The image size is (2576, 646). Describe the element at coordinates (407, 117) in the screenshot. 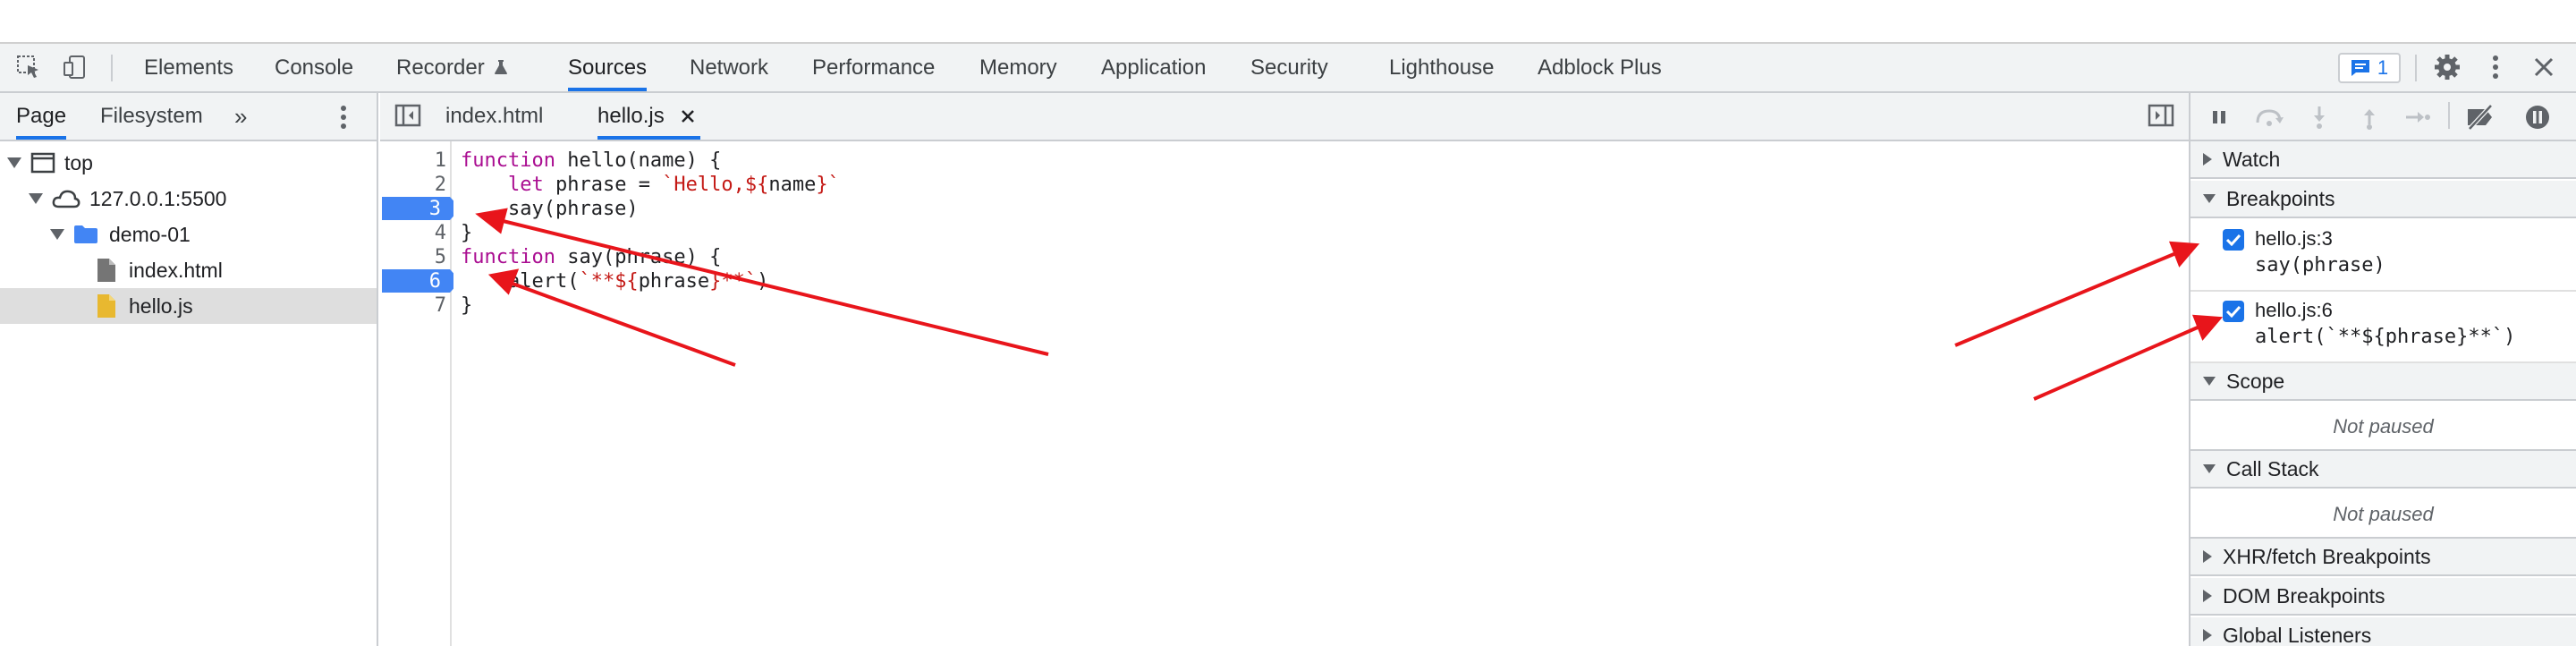

I see `toggle-navigator-icon` at that location.